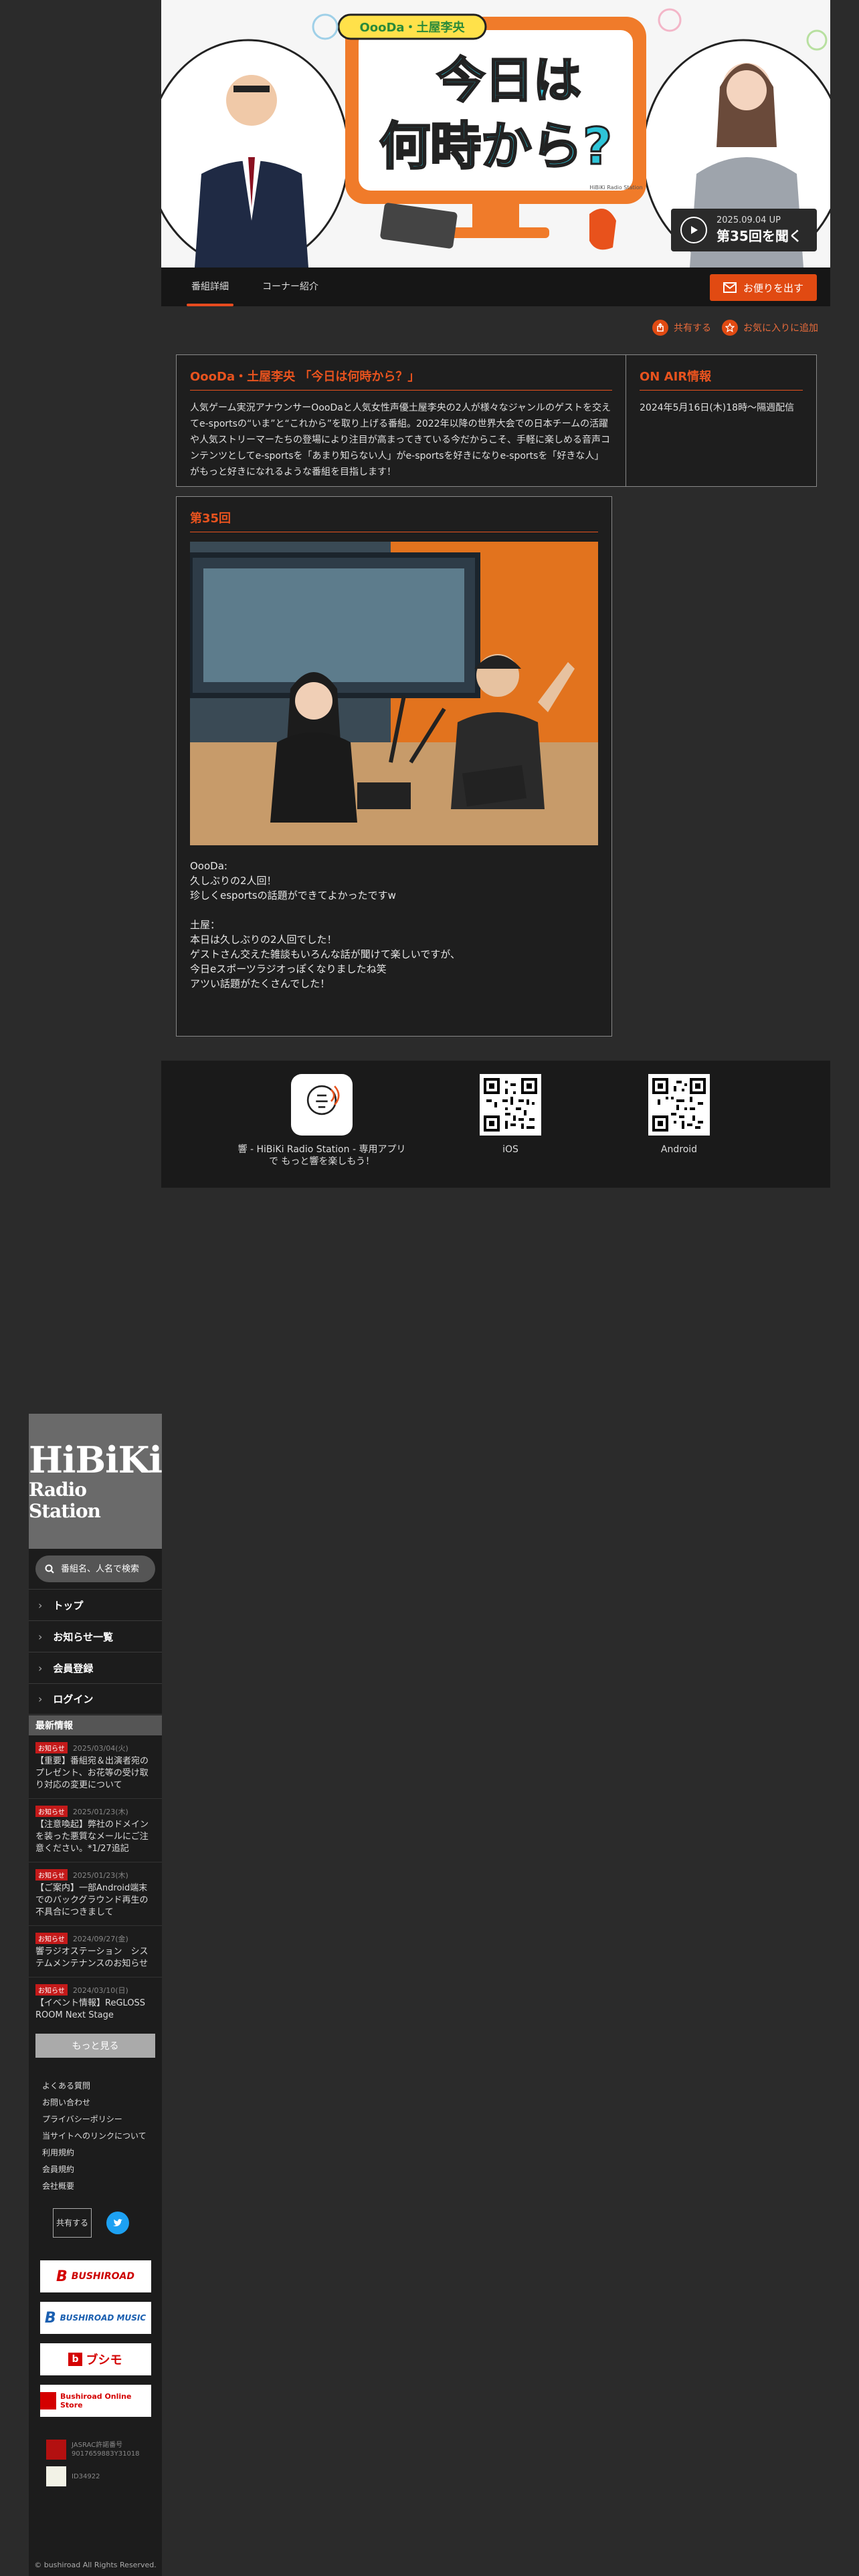 The width and height of the screenshot is (859, 2576). Describe the element at coordinates (92, 1900) in the screenshot. I see `news-title: 【ご案内】一部Android端末でのバックグラウンド再生の不具合につきまして` at that location.